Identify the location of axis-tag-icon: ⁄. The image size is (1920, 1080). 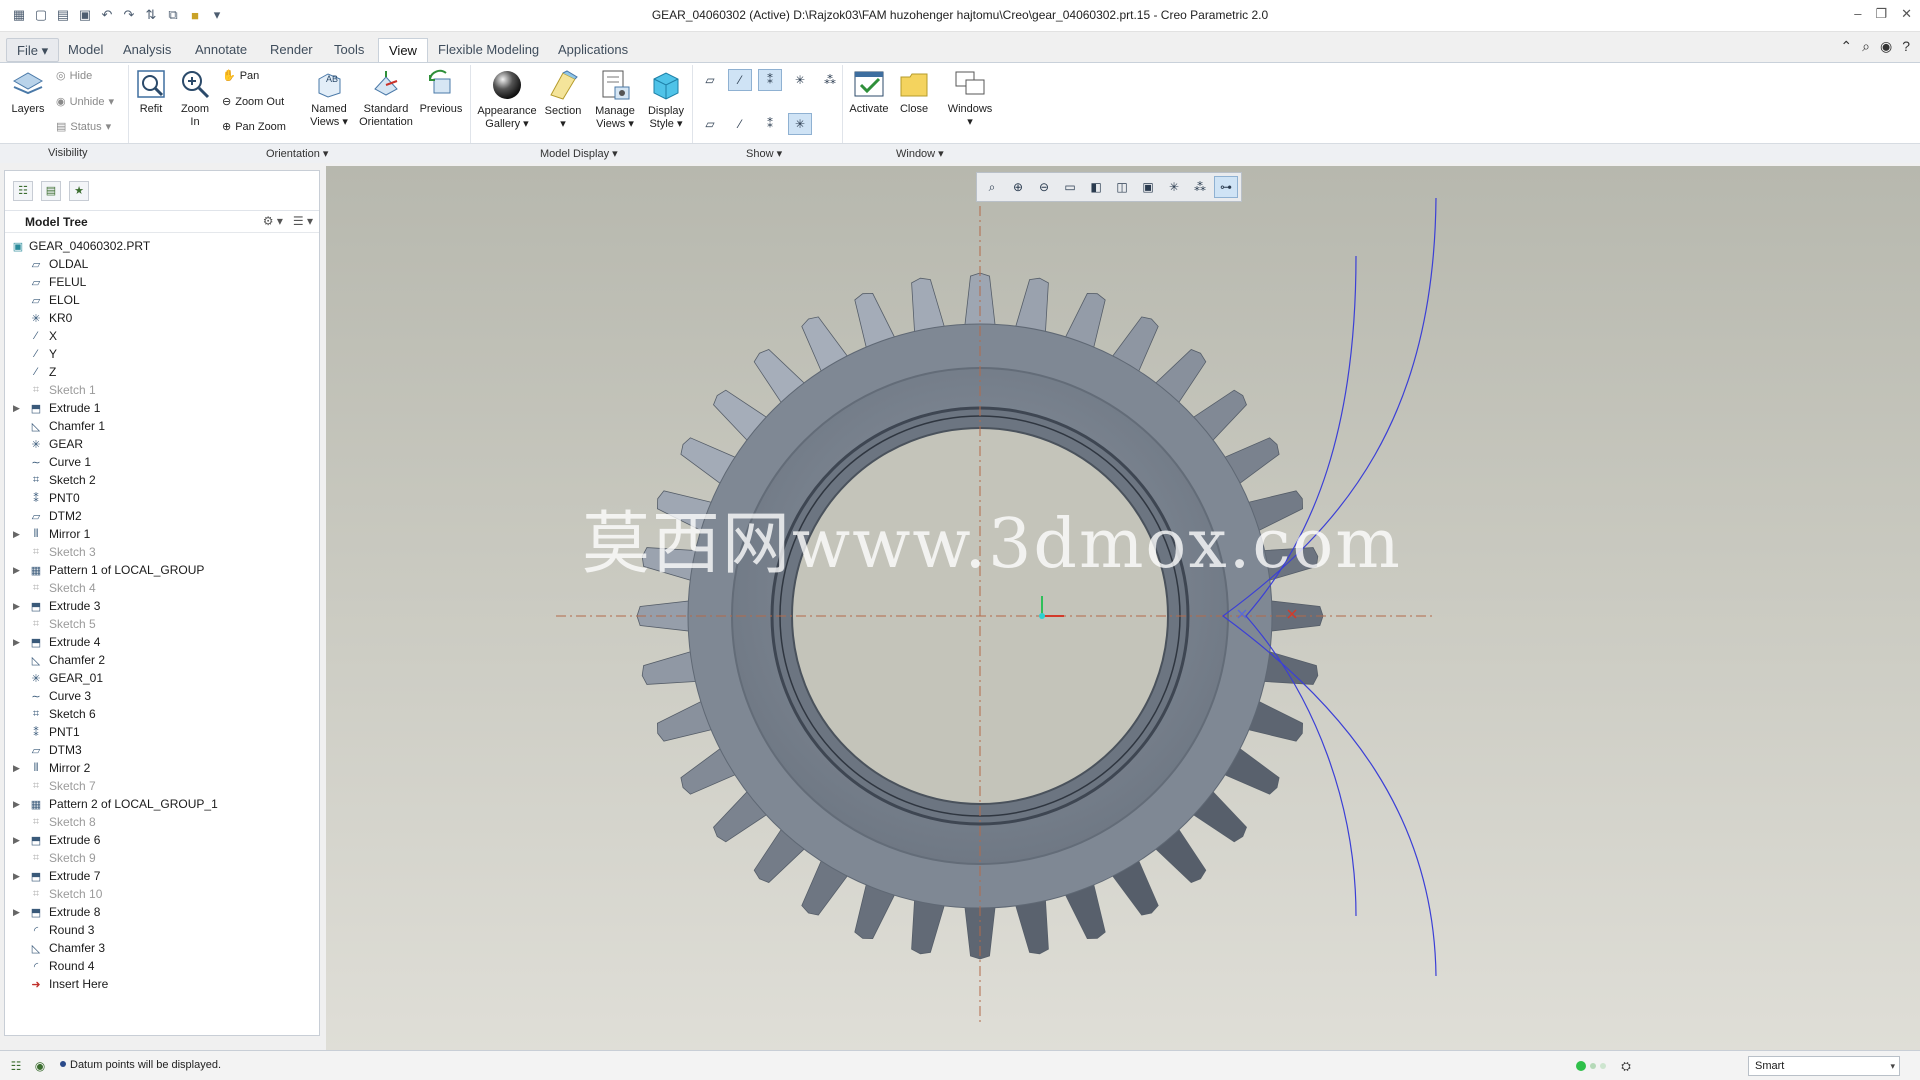
(740, 124).